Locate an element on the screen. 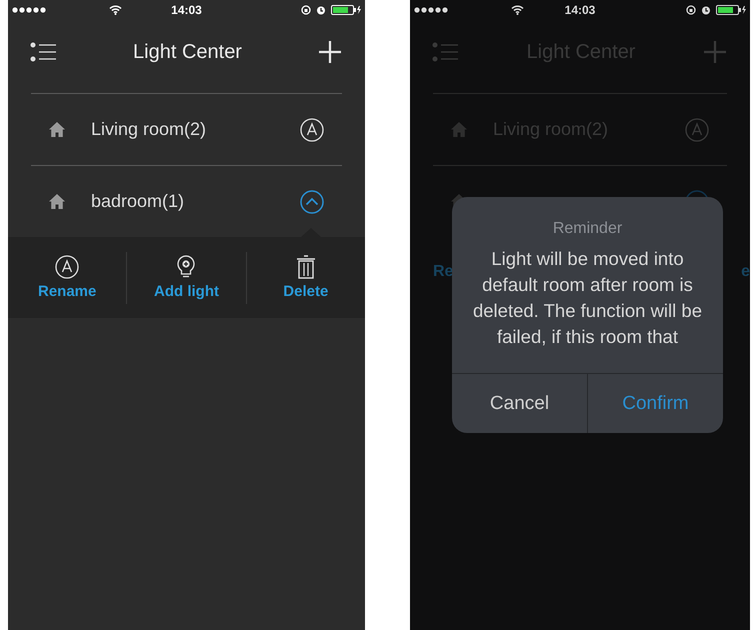 This screenshot has height=630, width=753. rename-button: Rename is located at coordinates (67, 277).